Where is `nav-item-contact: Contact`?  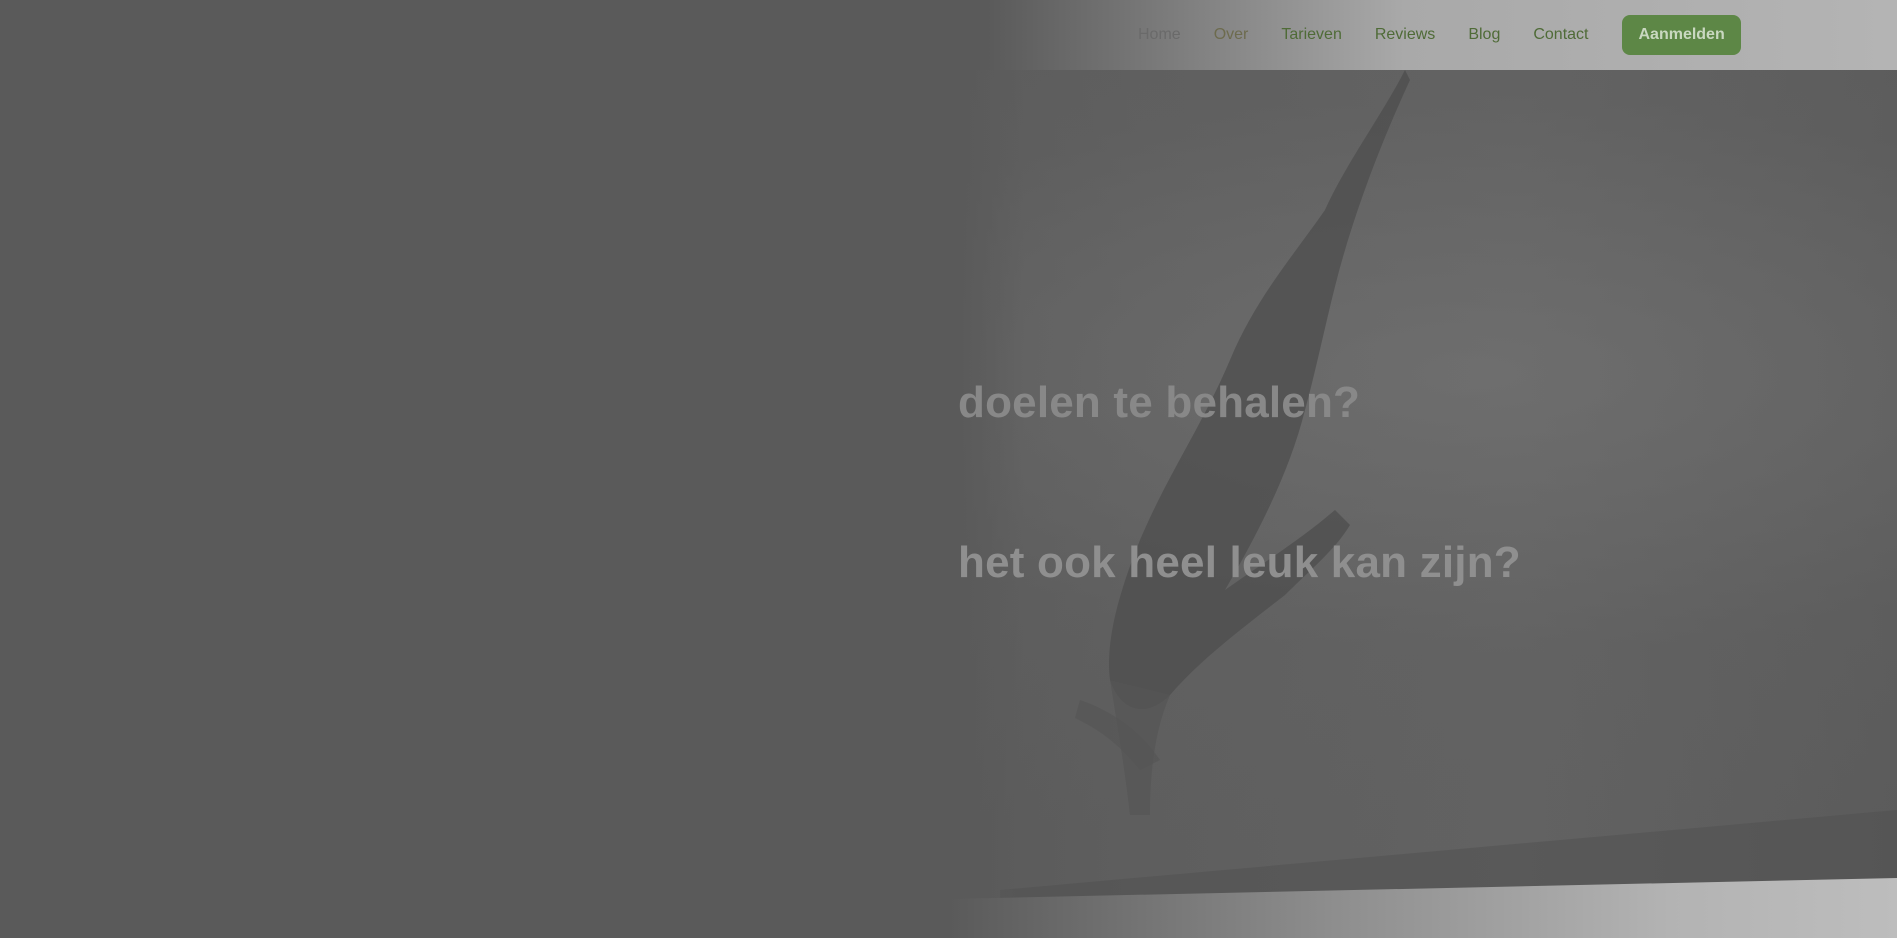
nav-item-contact: Contact is located at coordinates (1560, 35).